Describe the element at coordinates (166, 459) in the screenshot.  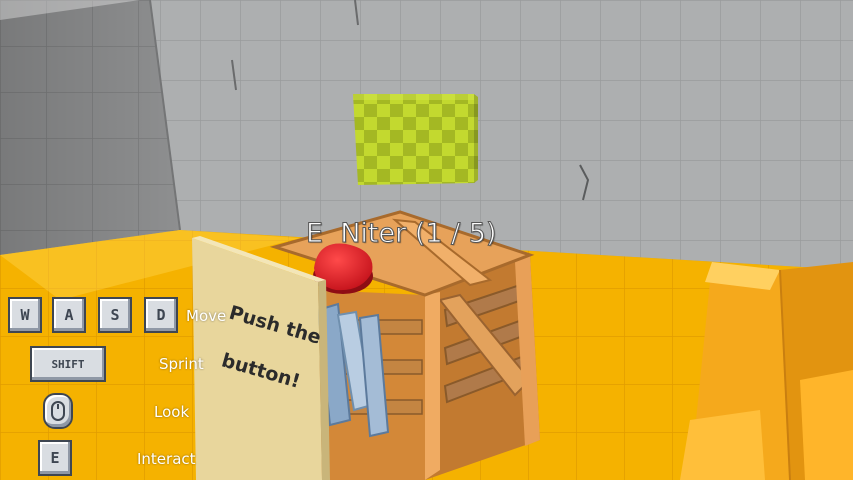
I see `interact-label: Interact` at that location.